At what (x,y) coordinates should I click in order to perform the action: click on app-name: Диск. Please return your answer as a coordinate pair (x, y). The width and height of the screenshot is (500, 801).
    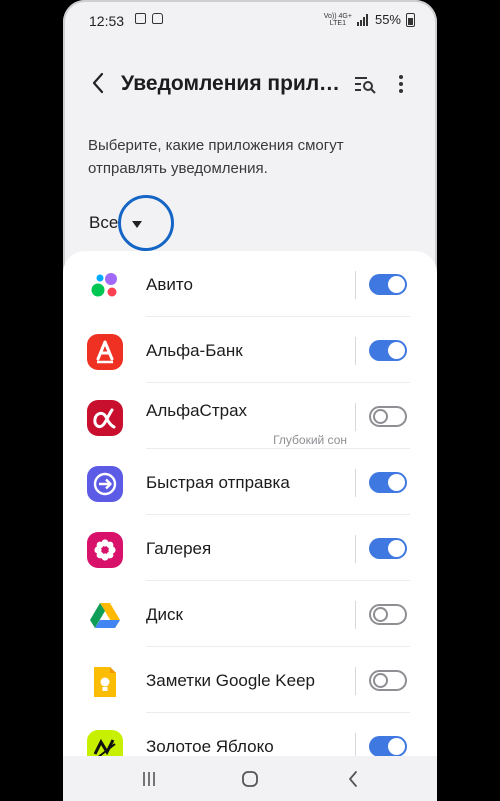
    Looking at the image, I should click on (164, 614).